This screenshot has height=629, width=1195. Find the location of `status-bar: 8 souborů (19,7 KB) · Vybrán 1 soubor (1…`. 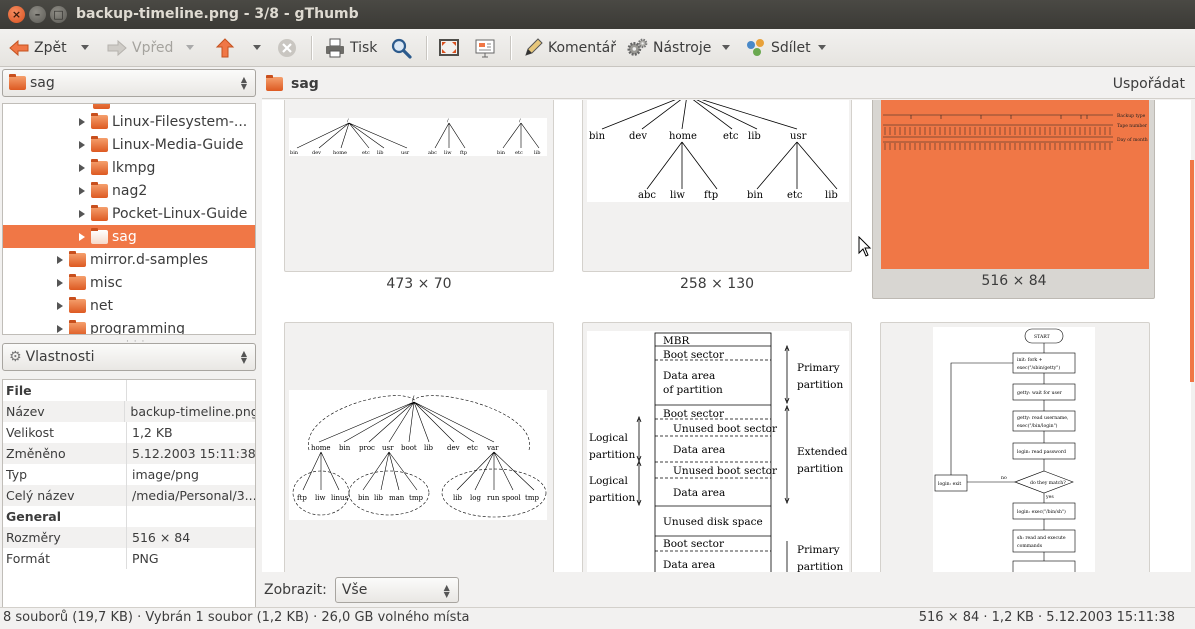

status-bar: 8 souborů (19,7 KB) · Vybrán 1 soubor (1… is located at coordinates (597, 618).